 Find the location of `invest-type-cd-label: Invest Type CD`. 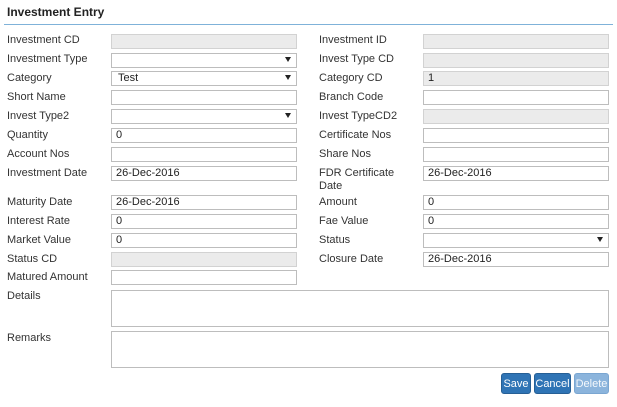

invest-type-cd-label: Invest Type CD is located at coordinates (356, 59).